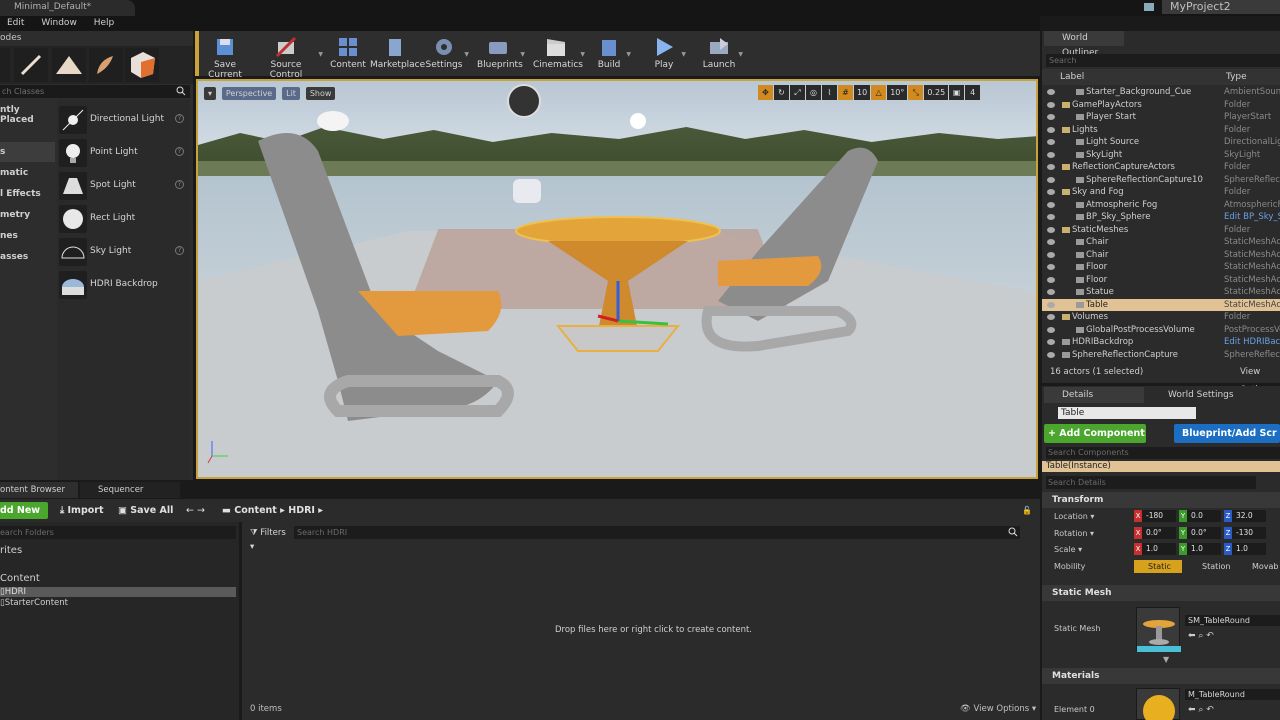  Describe the element at coordinates (27, 194) in the screenshot. I see `category-visual-effects: l Effects` at that location.